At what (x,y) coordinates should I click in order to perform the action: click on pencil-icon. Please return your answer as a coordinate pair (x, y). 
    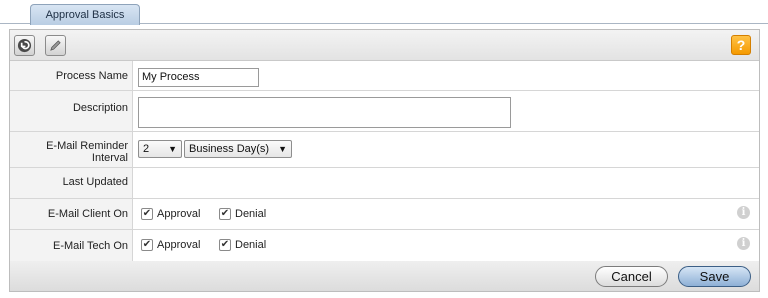
    Looking at the image, I should click on (55, 45).